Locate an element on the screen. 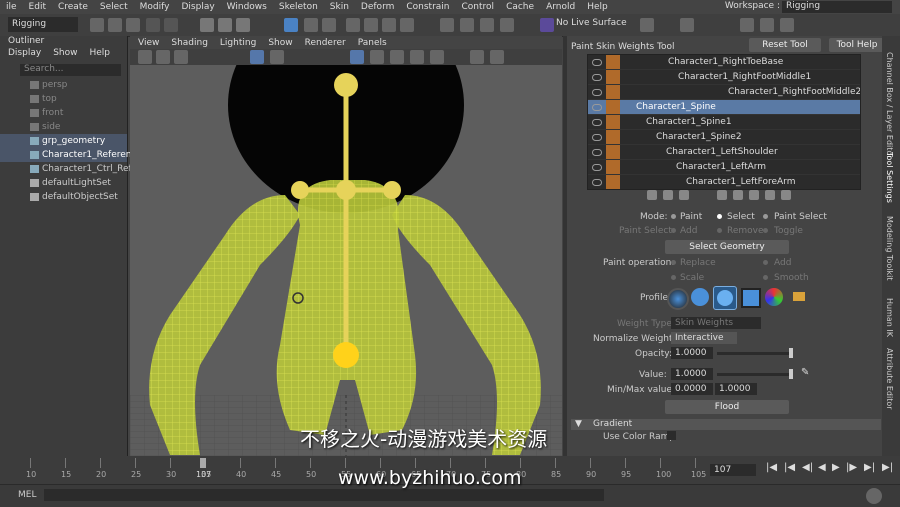 This screenshot has width=900, height=507. value-slider-handle is located at coordinates (791, 374).